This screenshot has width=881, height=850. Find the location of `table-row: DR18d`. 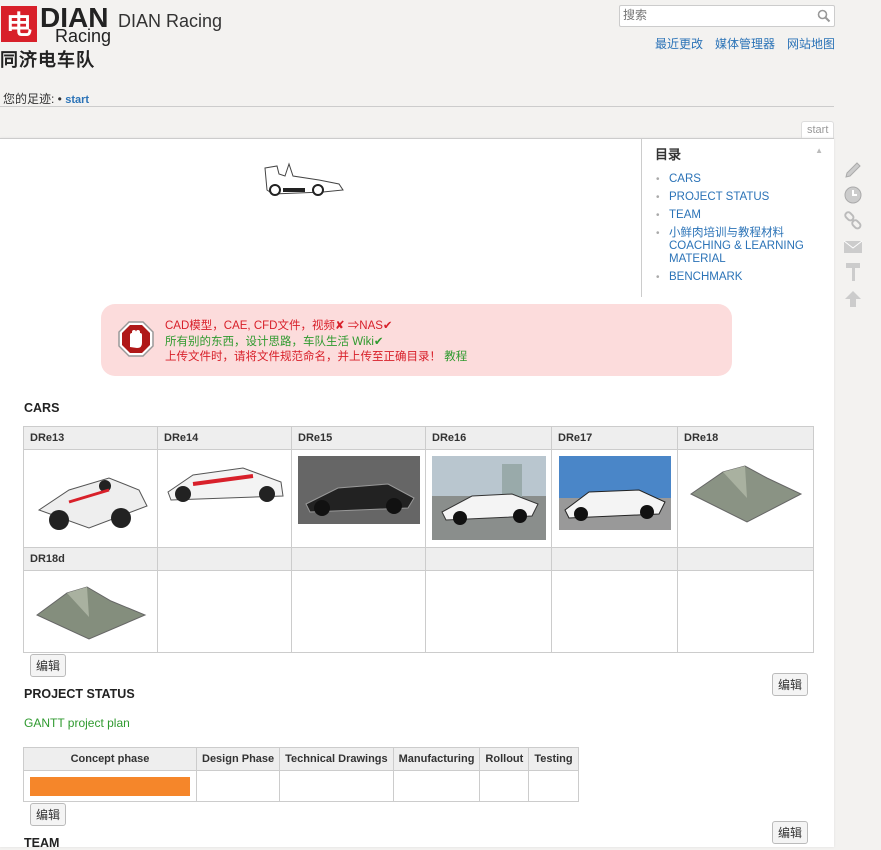

table-row: DR18d is located at coordinates (418, 559).